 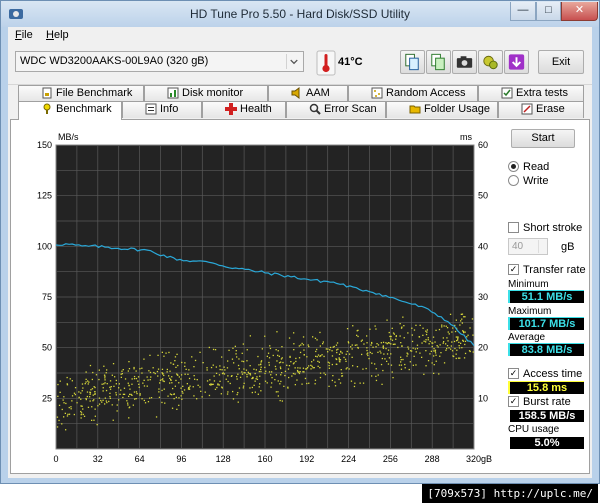 What do you see at coordinates (442, 109) in the screenshot?
I see `tab-folder-usage: Folder Usage` at bounding box center [442, 109].